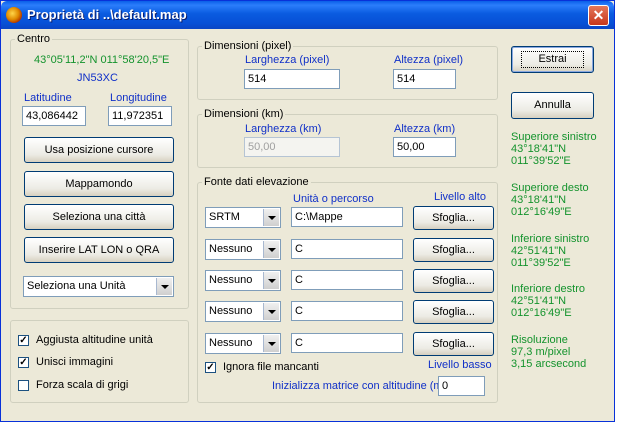  I want to click on checkbox-empty-icon, so click(23, 385).